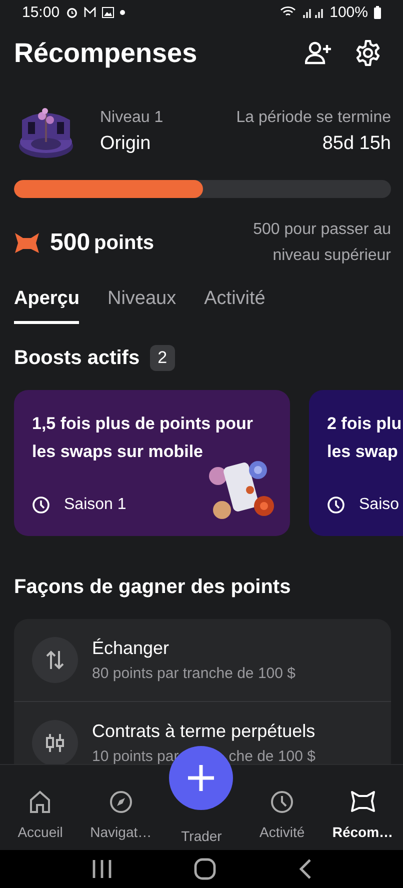 Image resolution: width=403 pixels, height=888 pixels. I want to click on alarm-icon, so click(72, 12).